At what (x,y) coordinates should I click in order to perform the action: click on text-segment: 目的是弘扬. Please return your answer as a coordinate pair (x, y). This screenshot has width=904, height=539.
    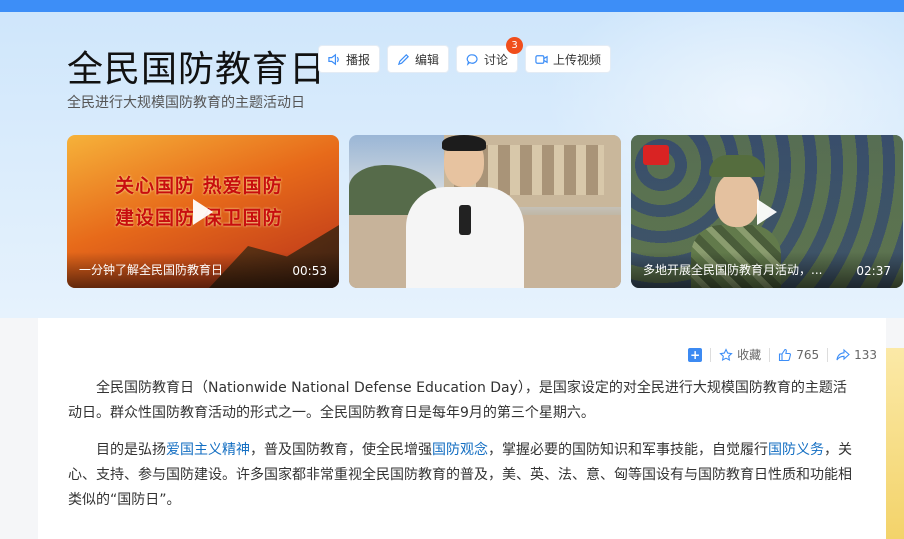
    Looking at the image, I should click on (131, 450).